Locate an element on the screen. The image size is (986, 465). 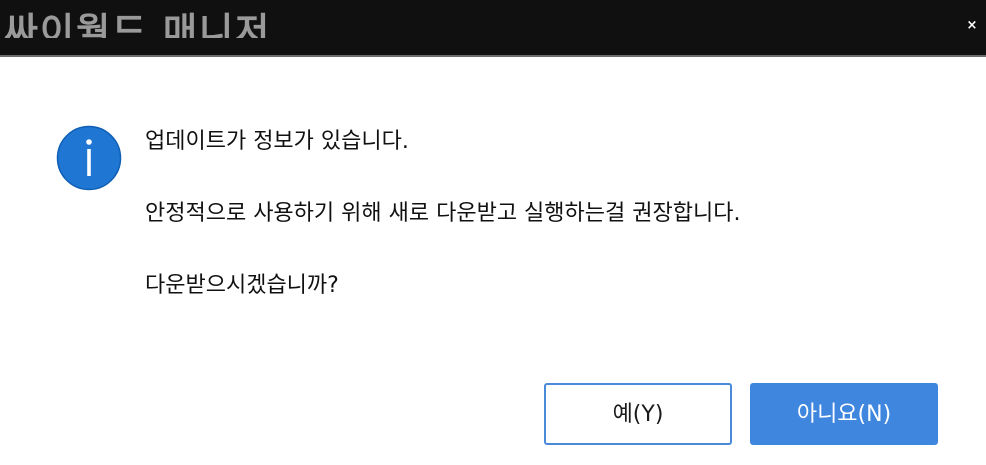
info-icon is located at coordinates (89, 158).